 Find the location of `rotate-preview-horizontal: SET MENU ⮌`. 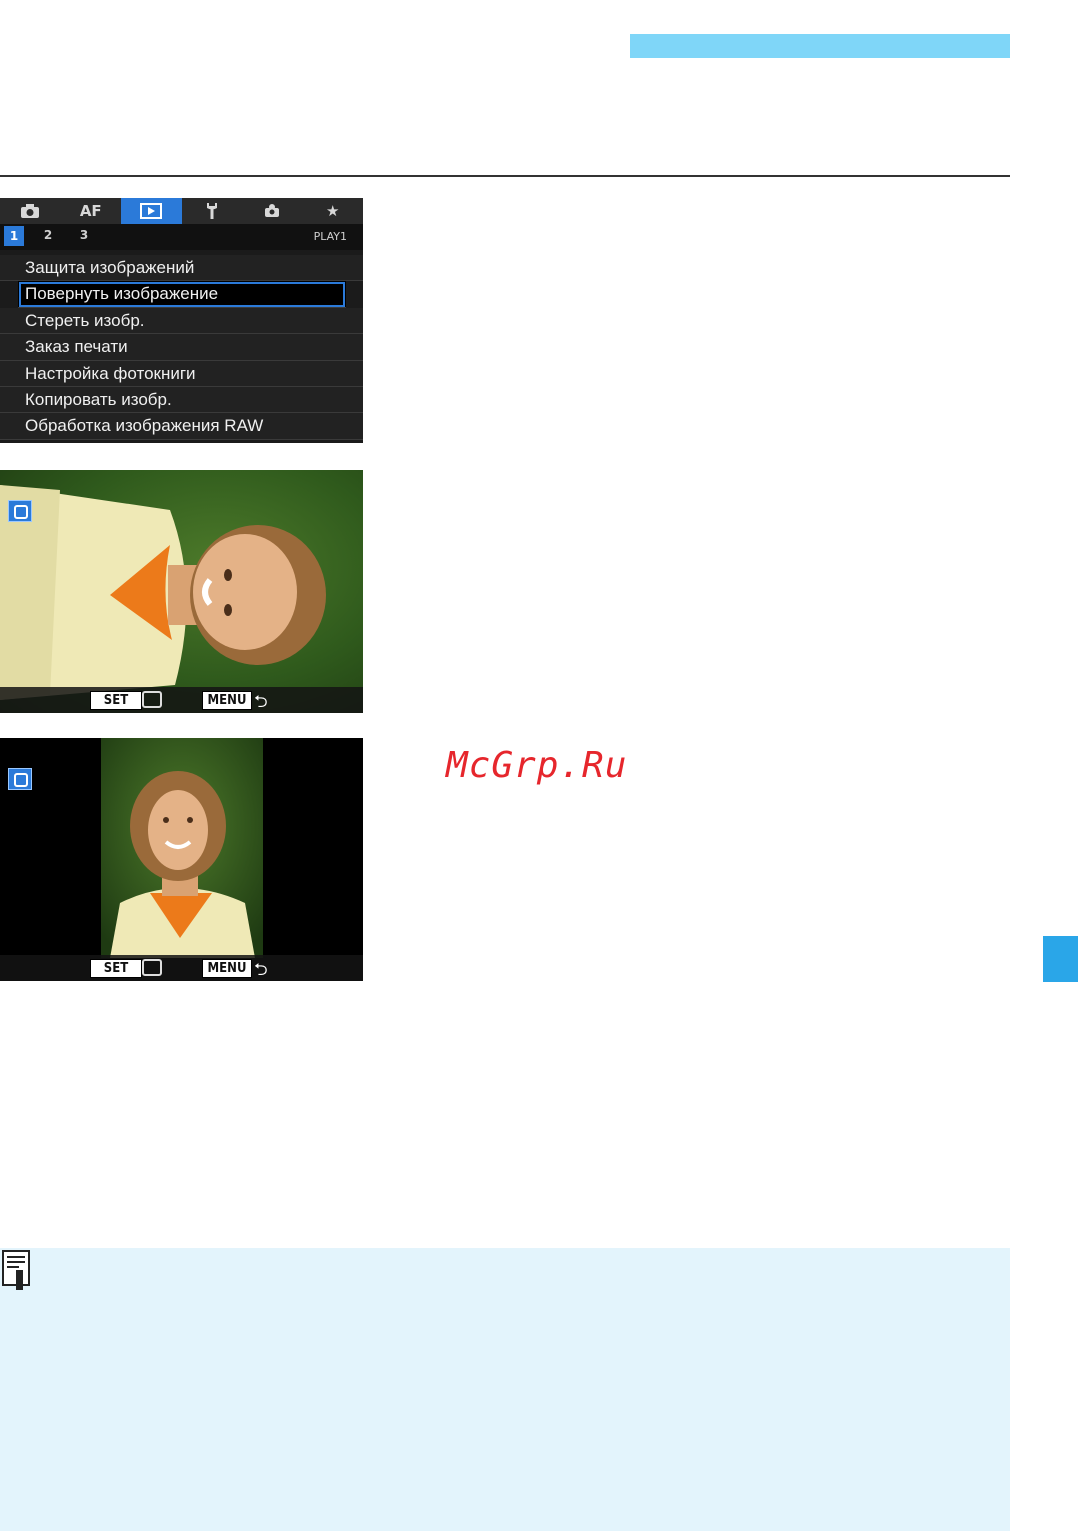

rotate-preview-horizontal: SET MENU ⮌ is located at coordinates (181, 591).